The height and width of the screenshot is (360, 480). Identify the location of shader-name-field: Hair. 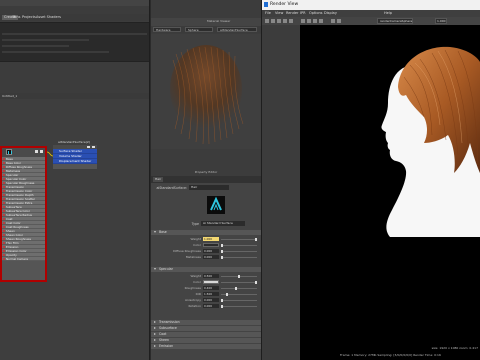
(209, 187).